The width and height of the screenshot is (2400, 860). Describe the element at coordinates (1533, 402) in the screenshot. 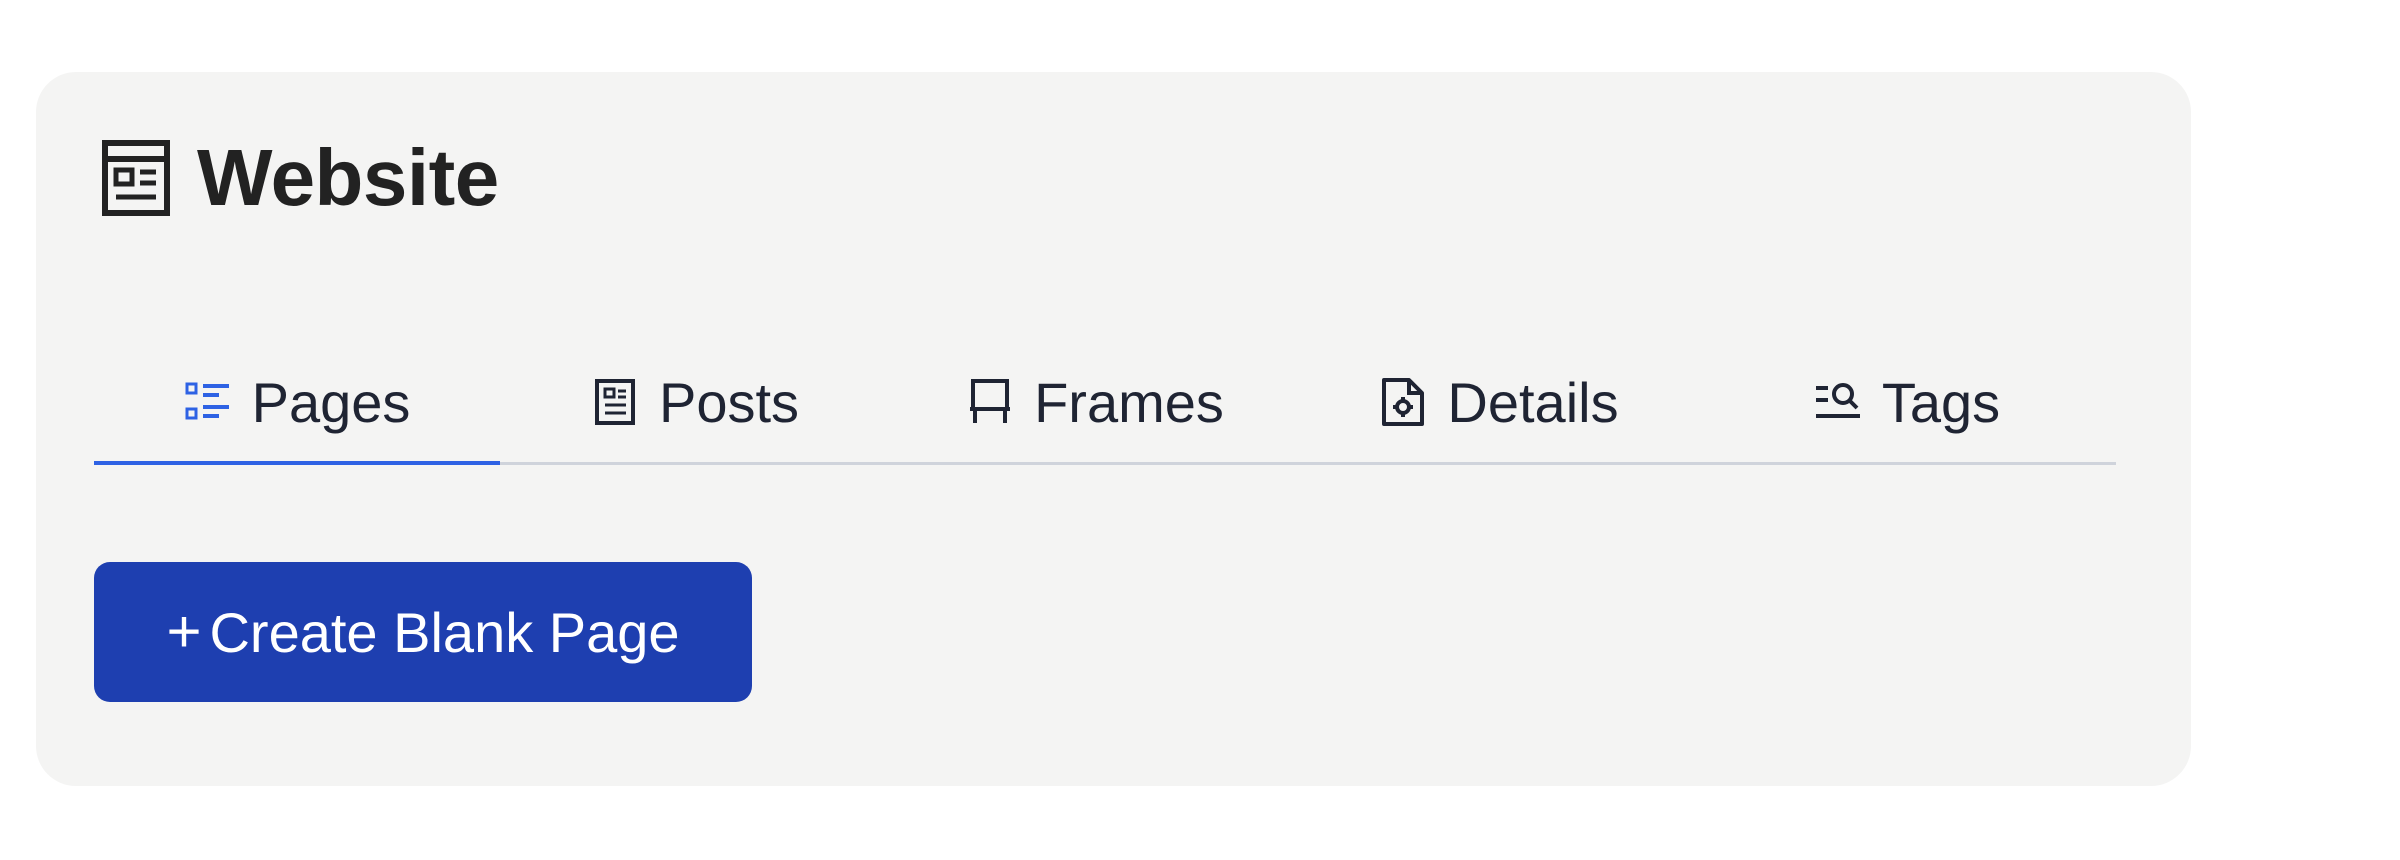

I see `tab-details-label: Details` at that location.